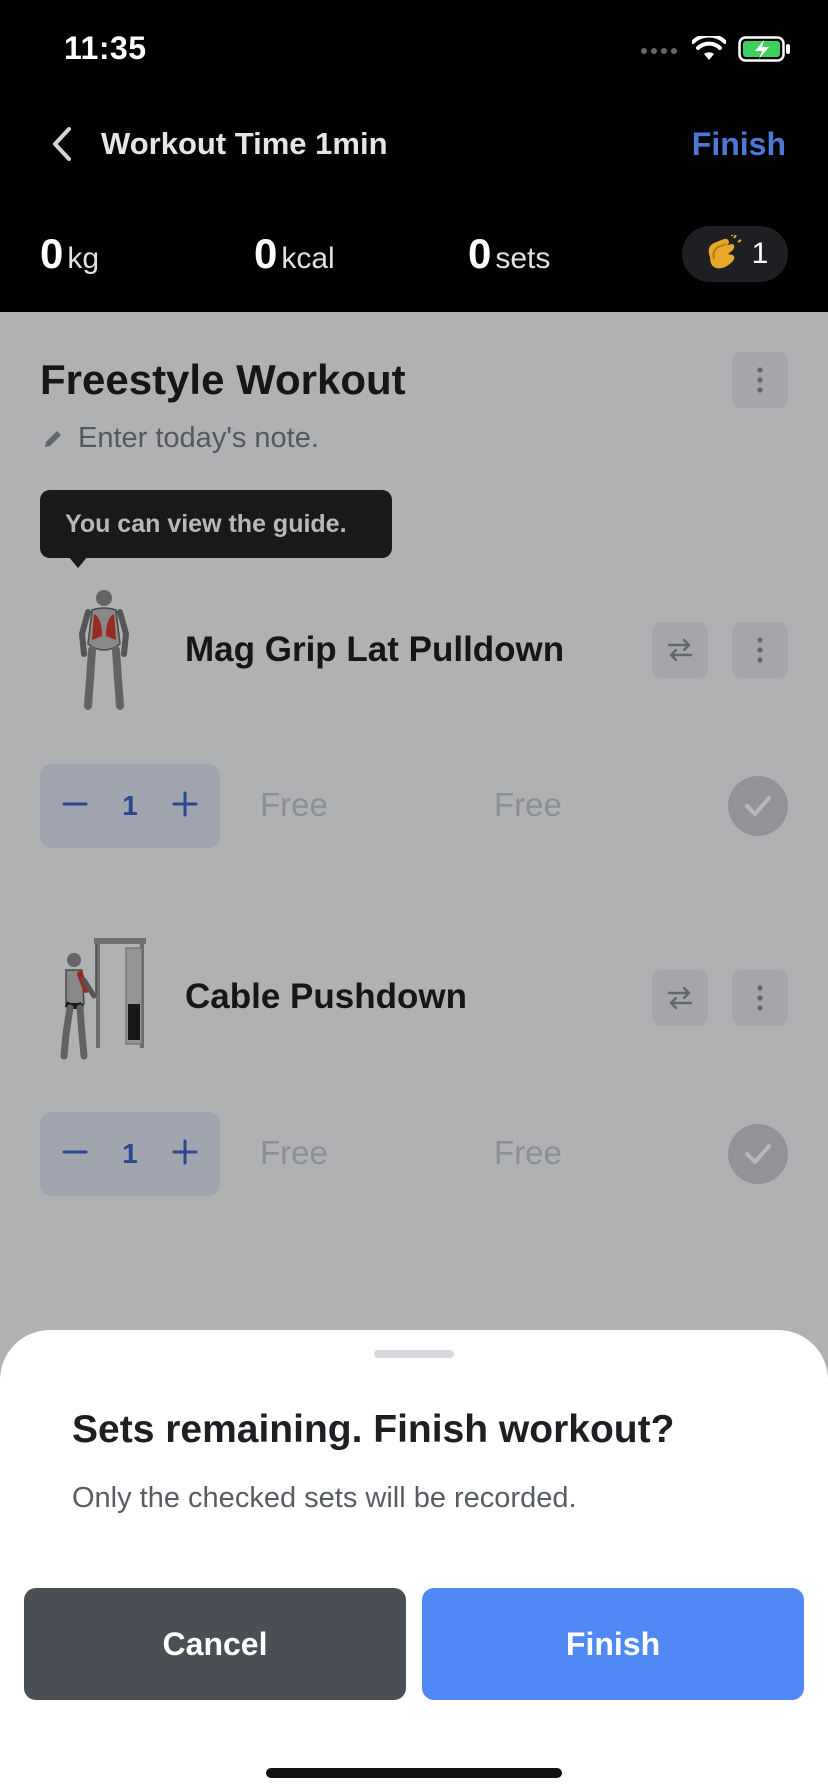 This screenshot has width=828, height=1792. I want to click on finish-header-button: Finish, so click(739, 144).